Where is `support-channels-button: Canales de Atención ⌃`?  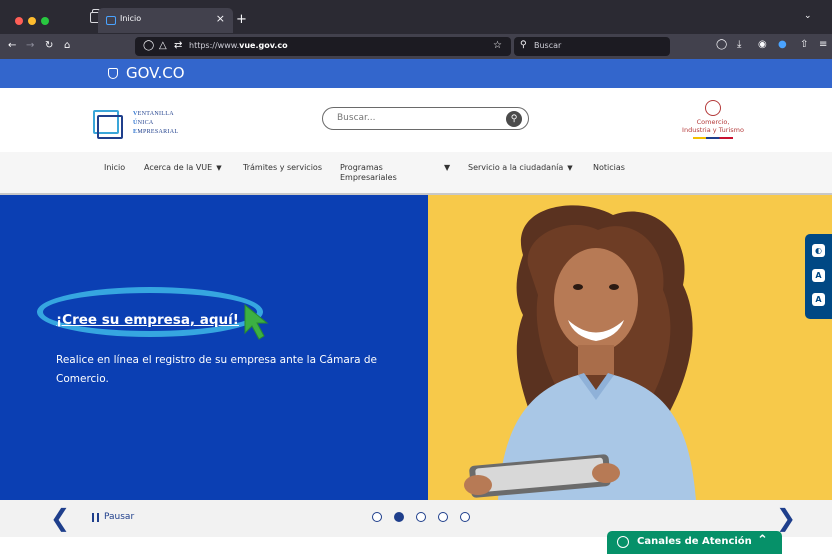
support-channels-button: Canales de Atención ⌃ is located at coordinates (694, 542).